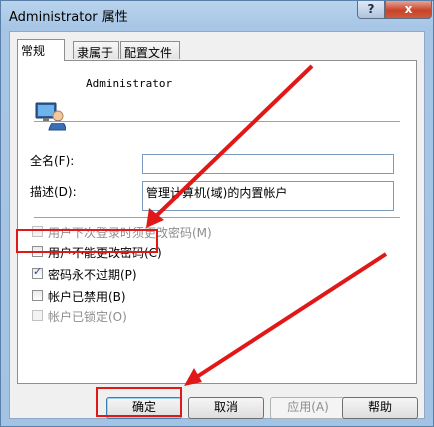 Image resolution: width=434 pixels, height=427 pixels. What do you see at coordinates (50, 116) in the screenshot?
I see `user-icon` at bounding box center [50, 116].